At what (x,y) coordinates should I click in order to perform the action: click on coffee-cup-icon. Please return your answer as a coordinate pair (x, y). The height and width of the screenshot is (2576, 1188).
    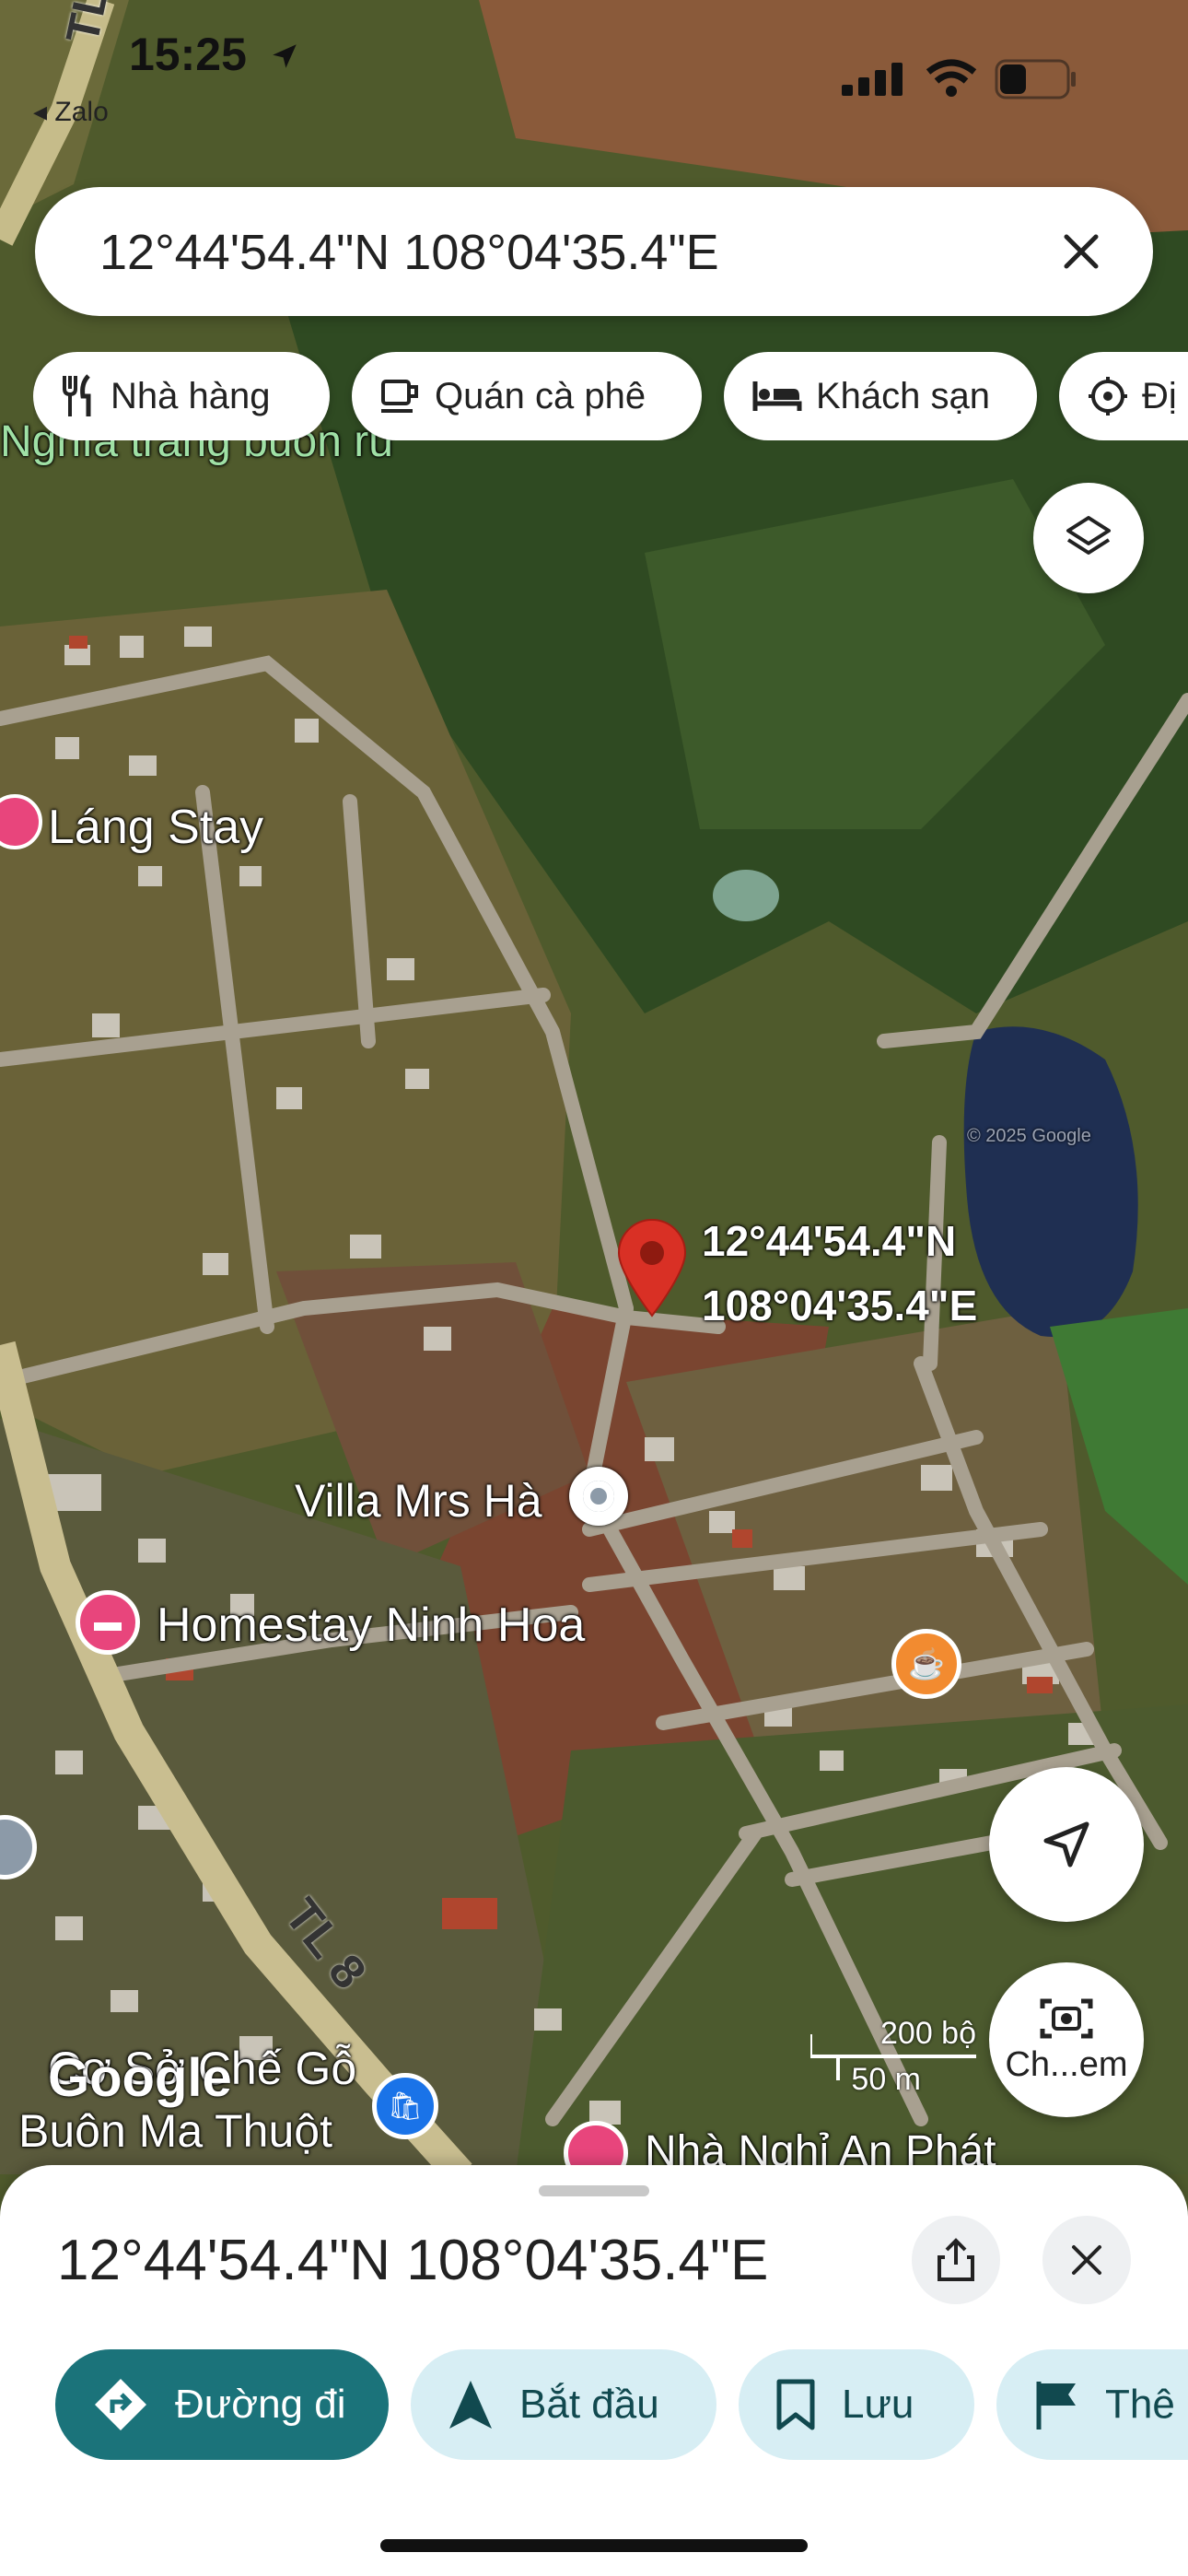
    Looking at the image, I should click on (399, 396).